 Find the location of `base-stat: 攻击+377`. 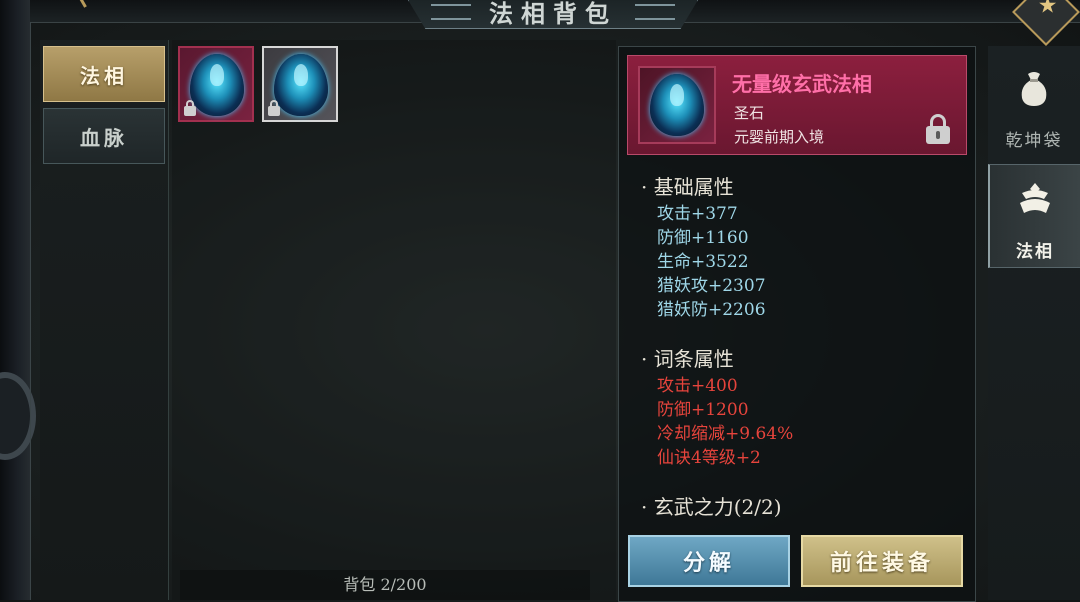

base-stat: 攻击+377 is located at coordinates (697, 214).